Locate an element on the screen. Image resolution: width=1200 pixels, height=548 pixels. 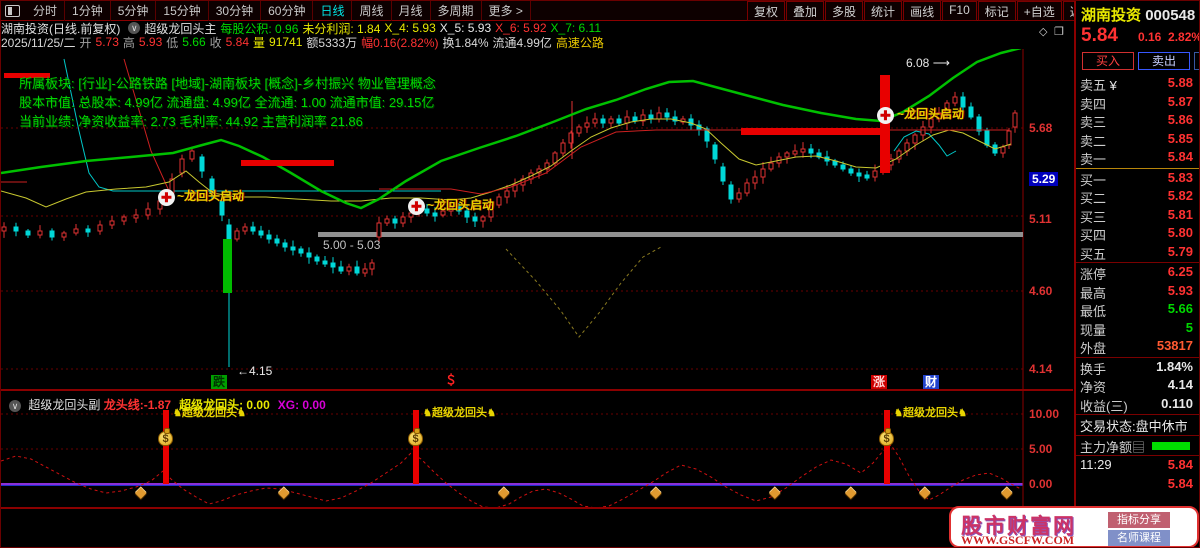
window-split-icon: ❐ is located at coordinates (1059, 31).